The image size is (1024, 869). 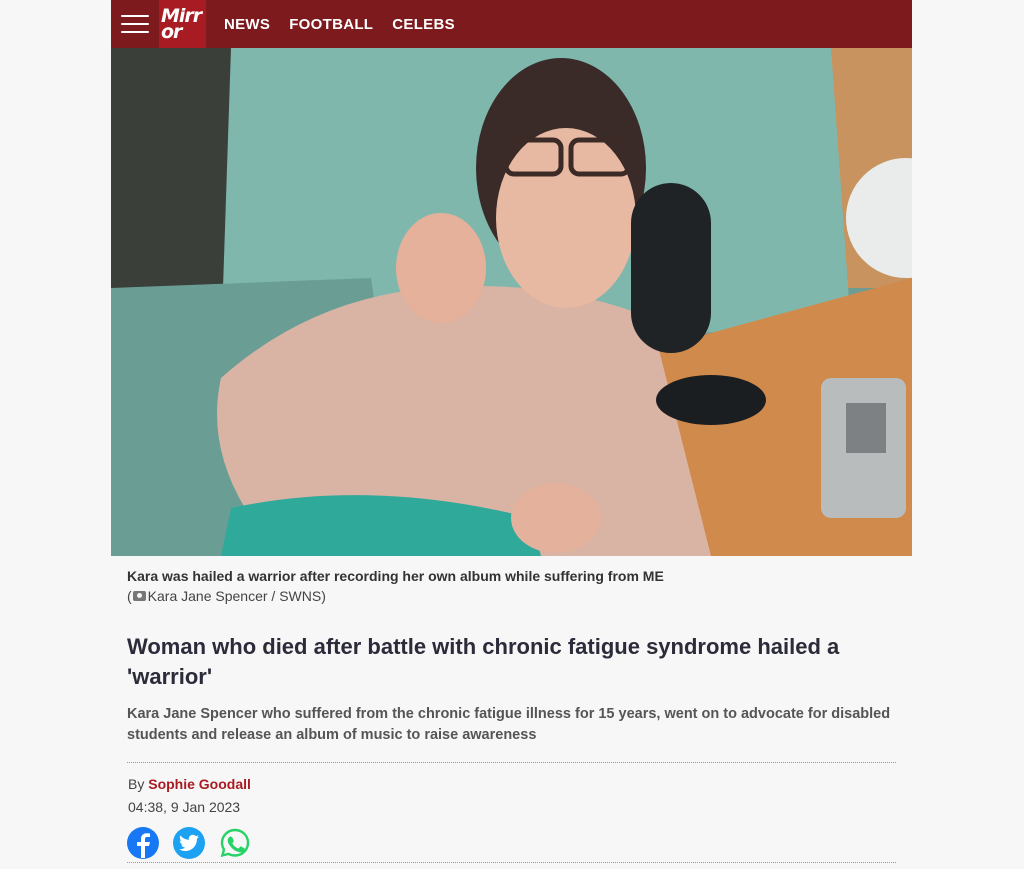 I want to click on byline-prefix: By, so click(x=136, y=784).